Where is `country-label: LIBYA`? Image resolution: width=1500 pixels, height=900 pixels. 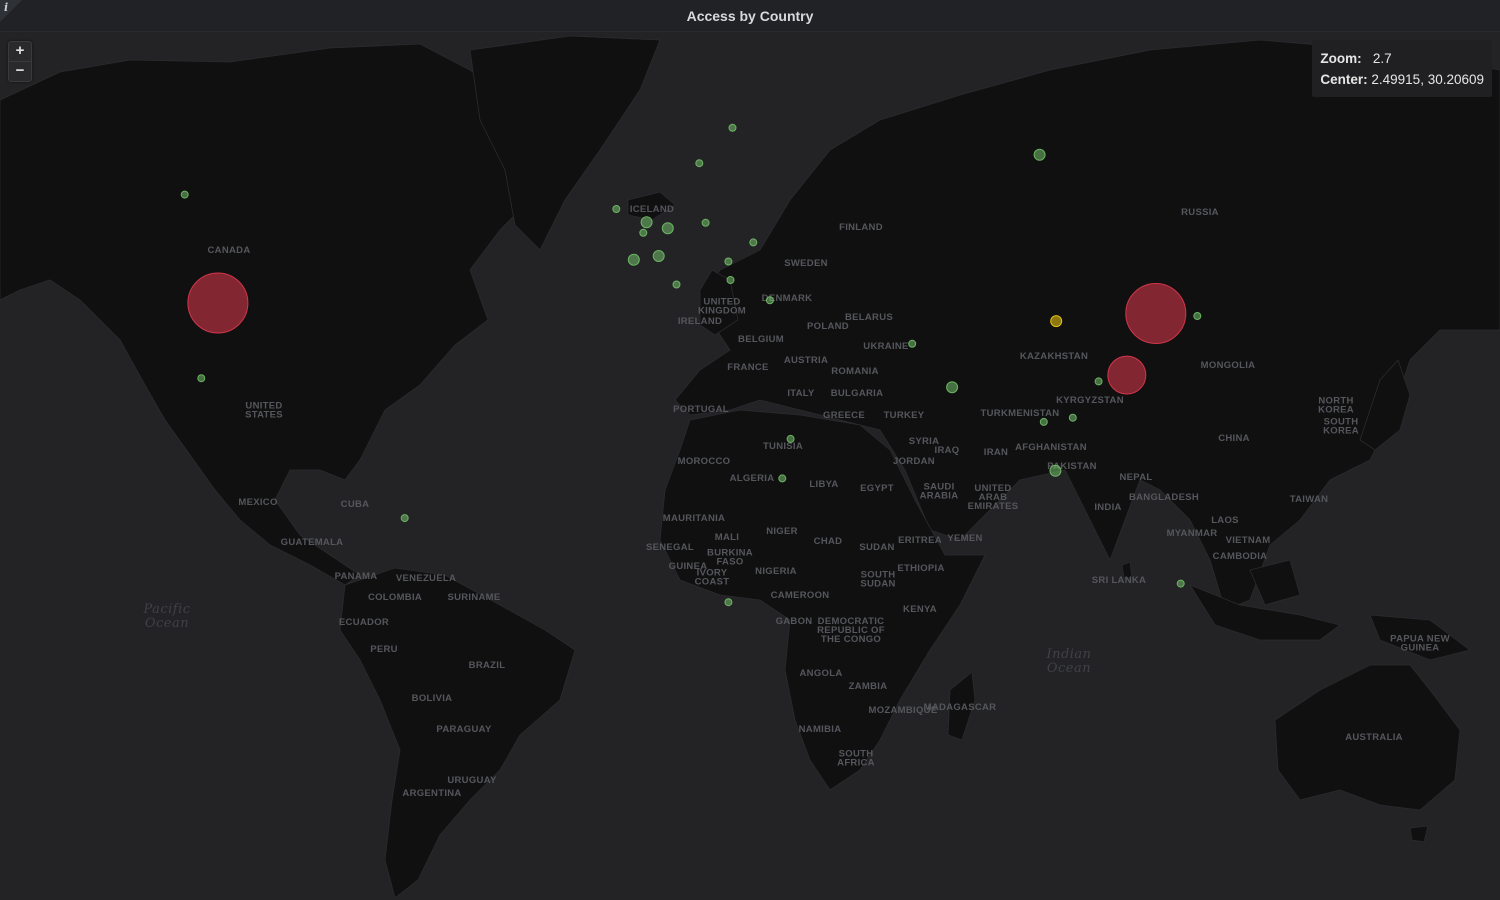 country-label: LIBYA is located at coordinates (823, 484).